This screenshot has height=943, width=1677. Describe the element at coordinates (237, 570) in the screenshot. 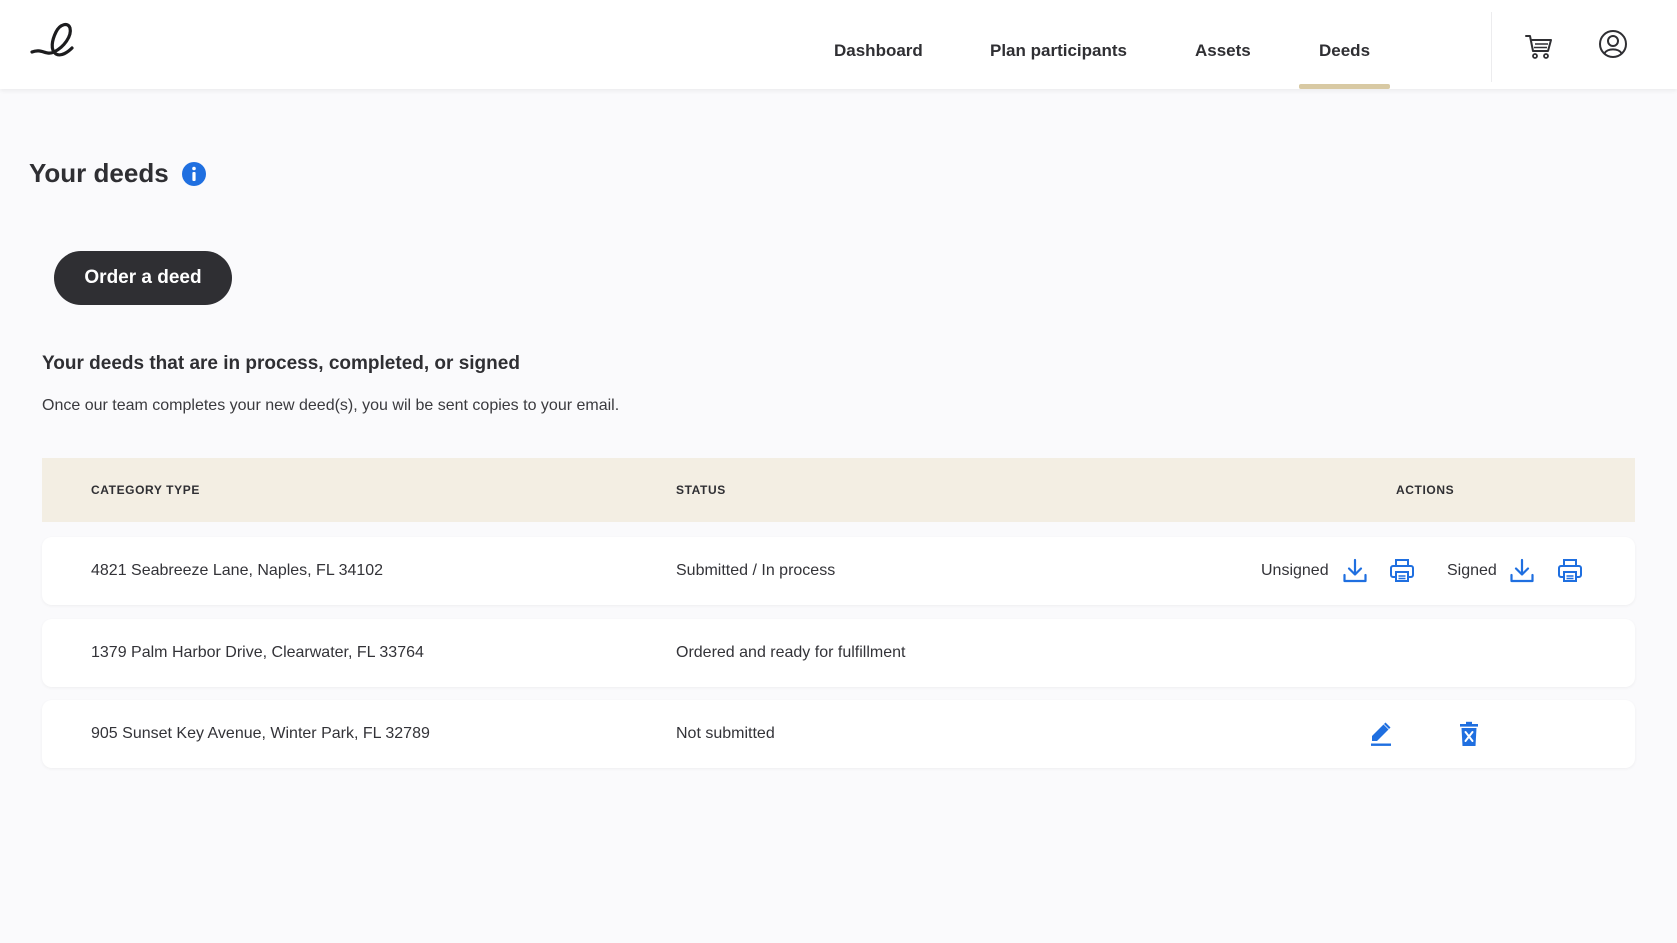

I see `row-category: 4821 Seabreeze Lane, Naples, FL 34102` at that location.